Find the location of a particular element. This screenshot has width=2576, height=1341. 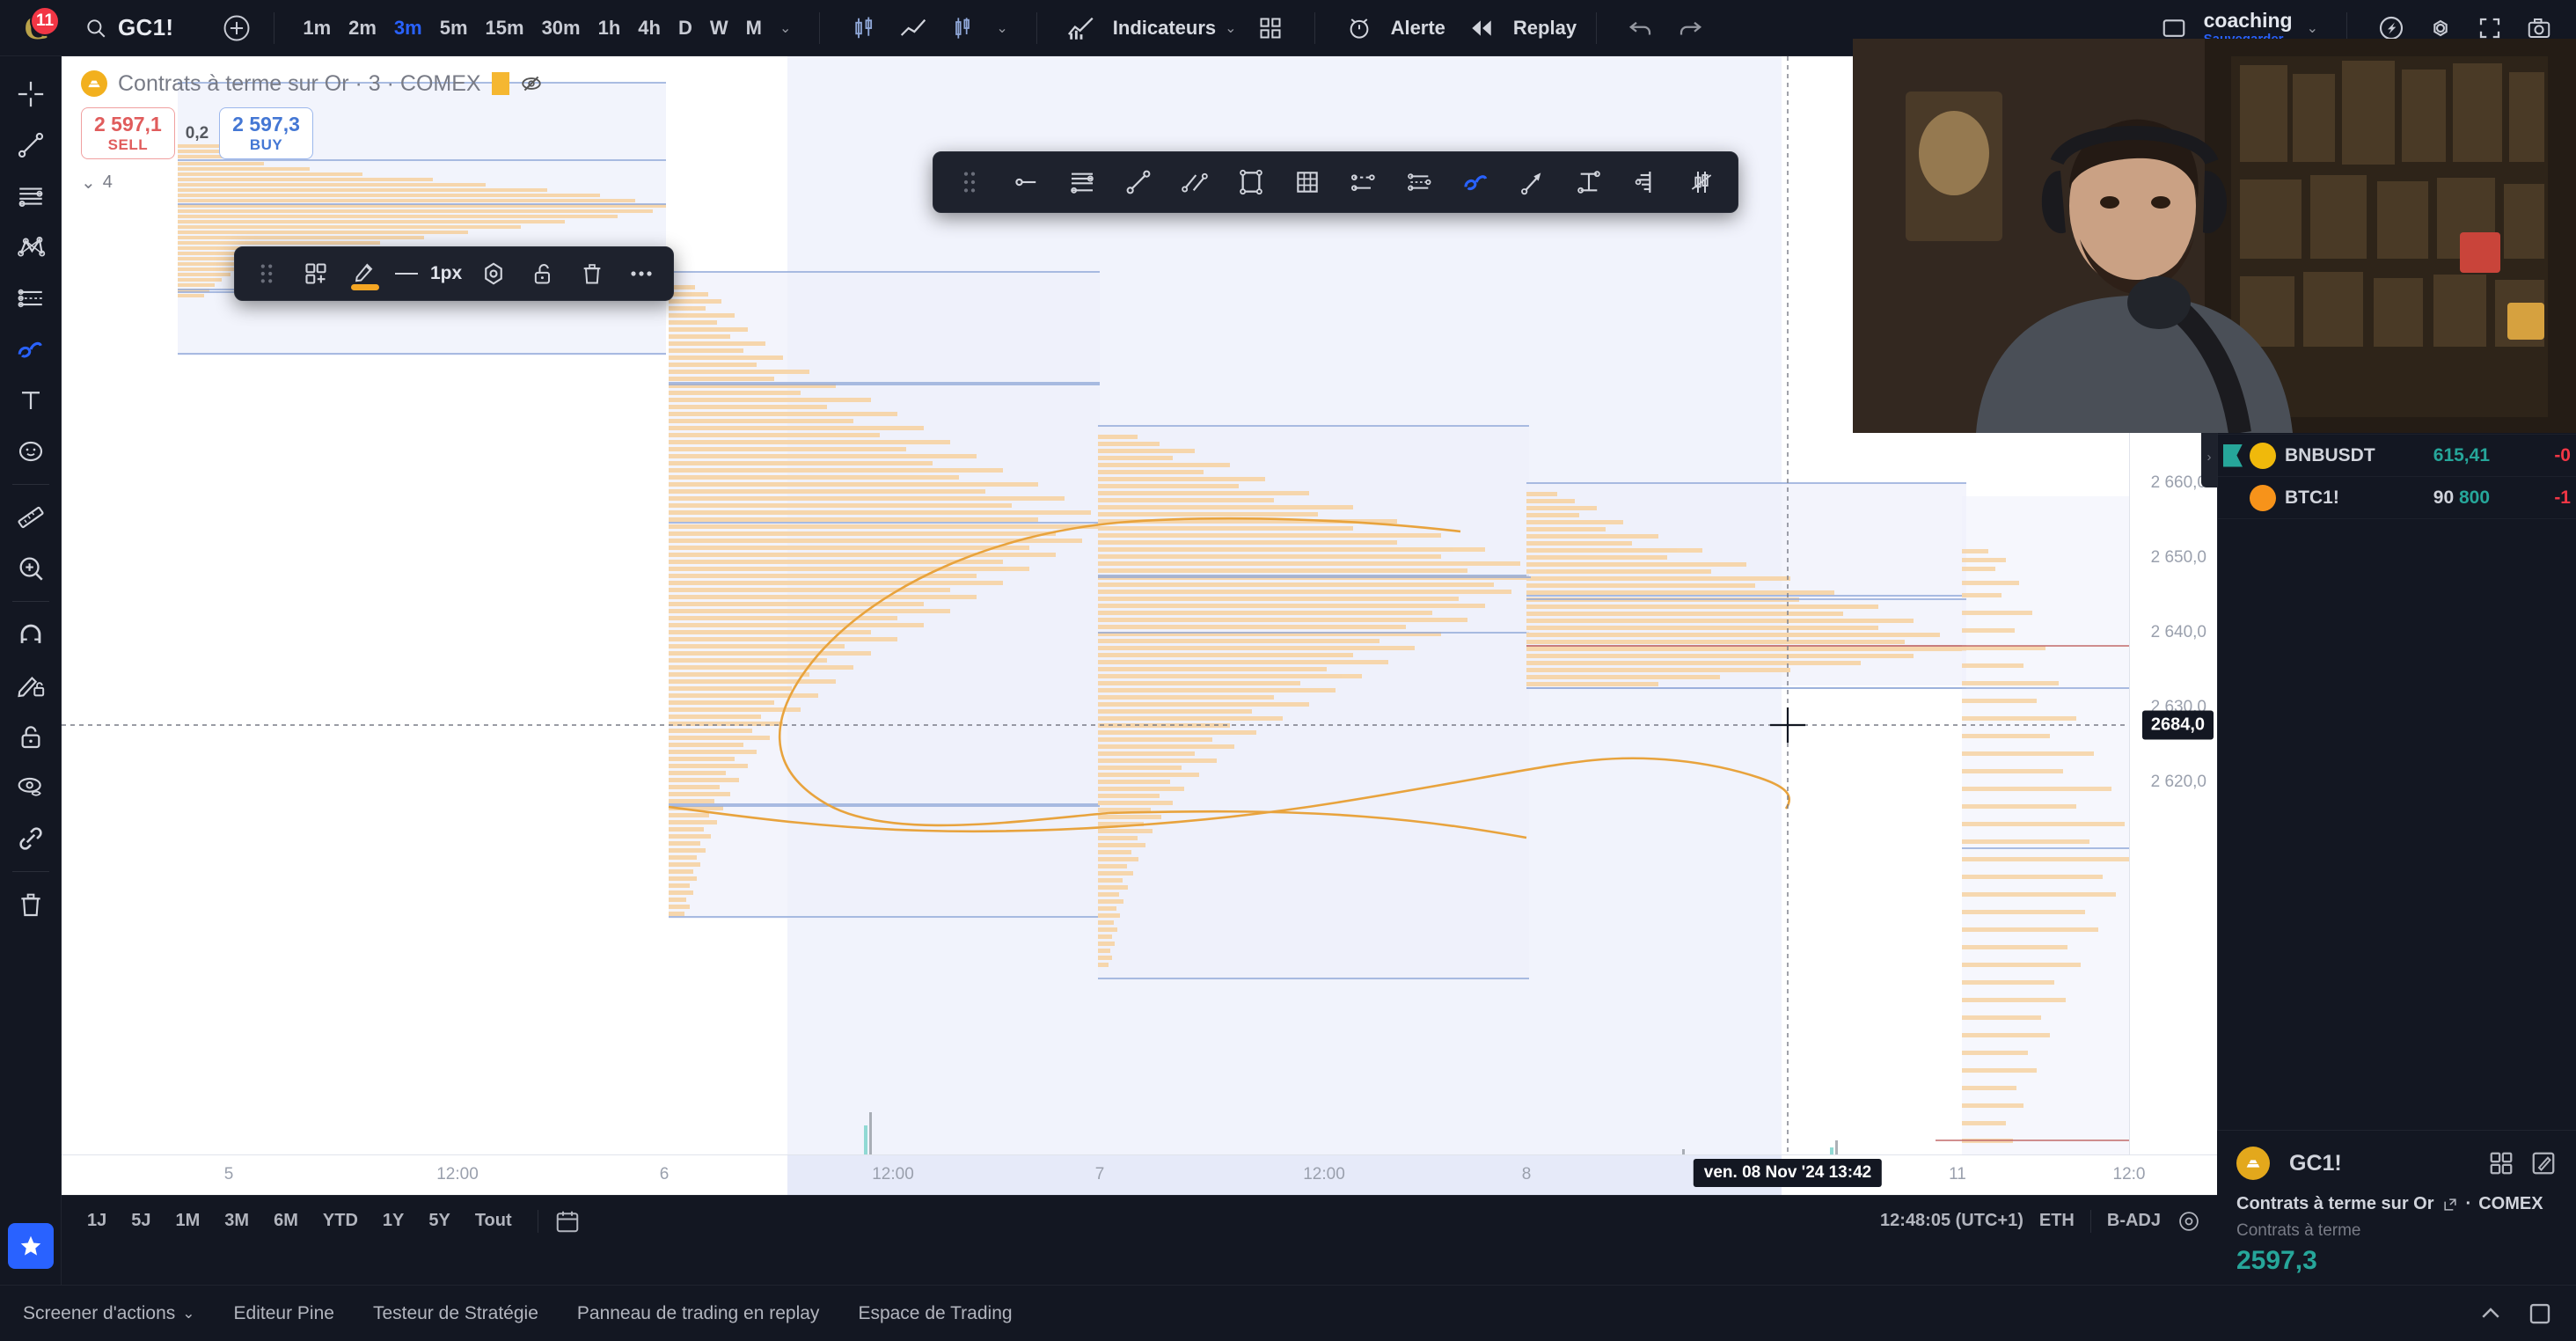

bar-chart-button is located at coordinates (962, 29).